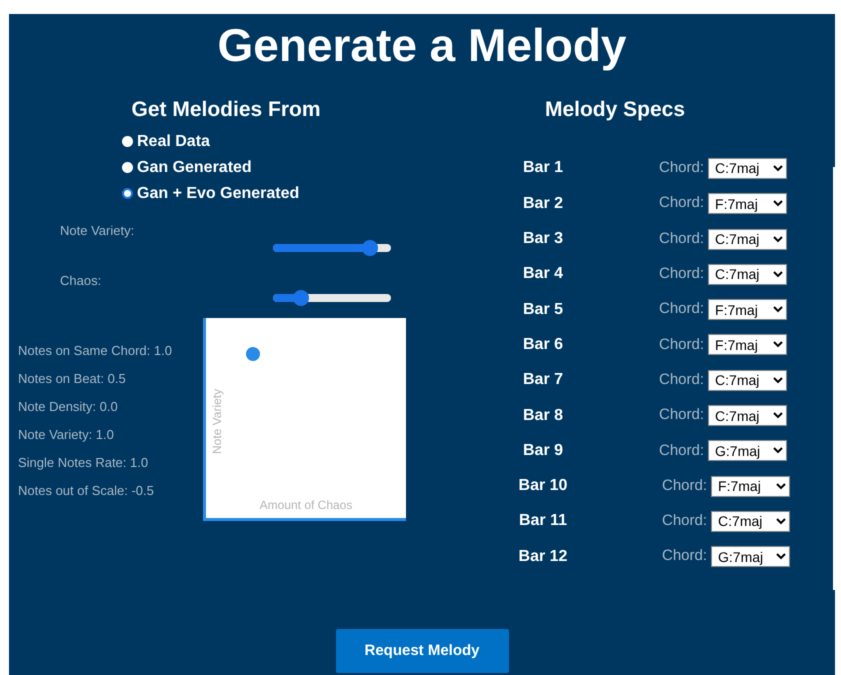 Image resolution: width=841 pixels, height=675 pixels. Describe the element at coordinates (543, 168) in the screenshot. I see `bar-label: Bar 1` at that location.